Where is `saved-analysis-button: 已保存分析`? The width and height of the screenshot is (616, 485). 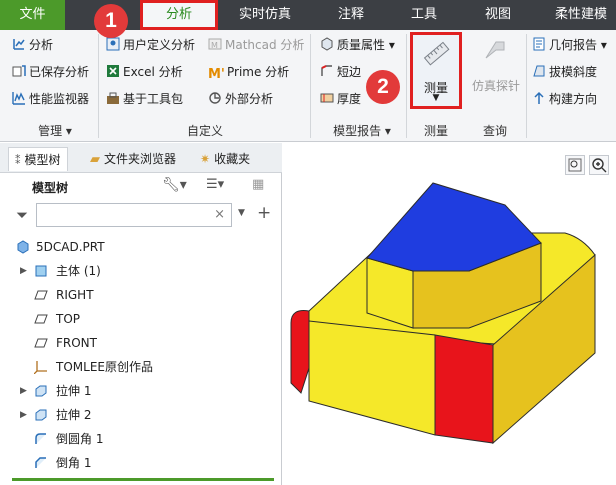
saved-analysis-button: 已保存分析 is located at coordinates (50, 72).